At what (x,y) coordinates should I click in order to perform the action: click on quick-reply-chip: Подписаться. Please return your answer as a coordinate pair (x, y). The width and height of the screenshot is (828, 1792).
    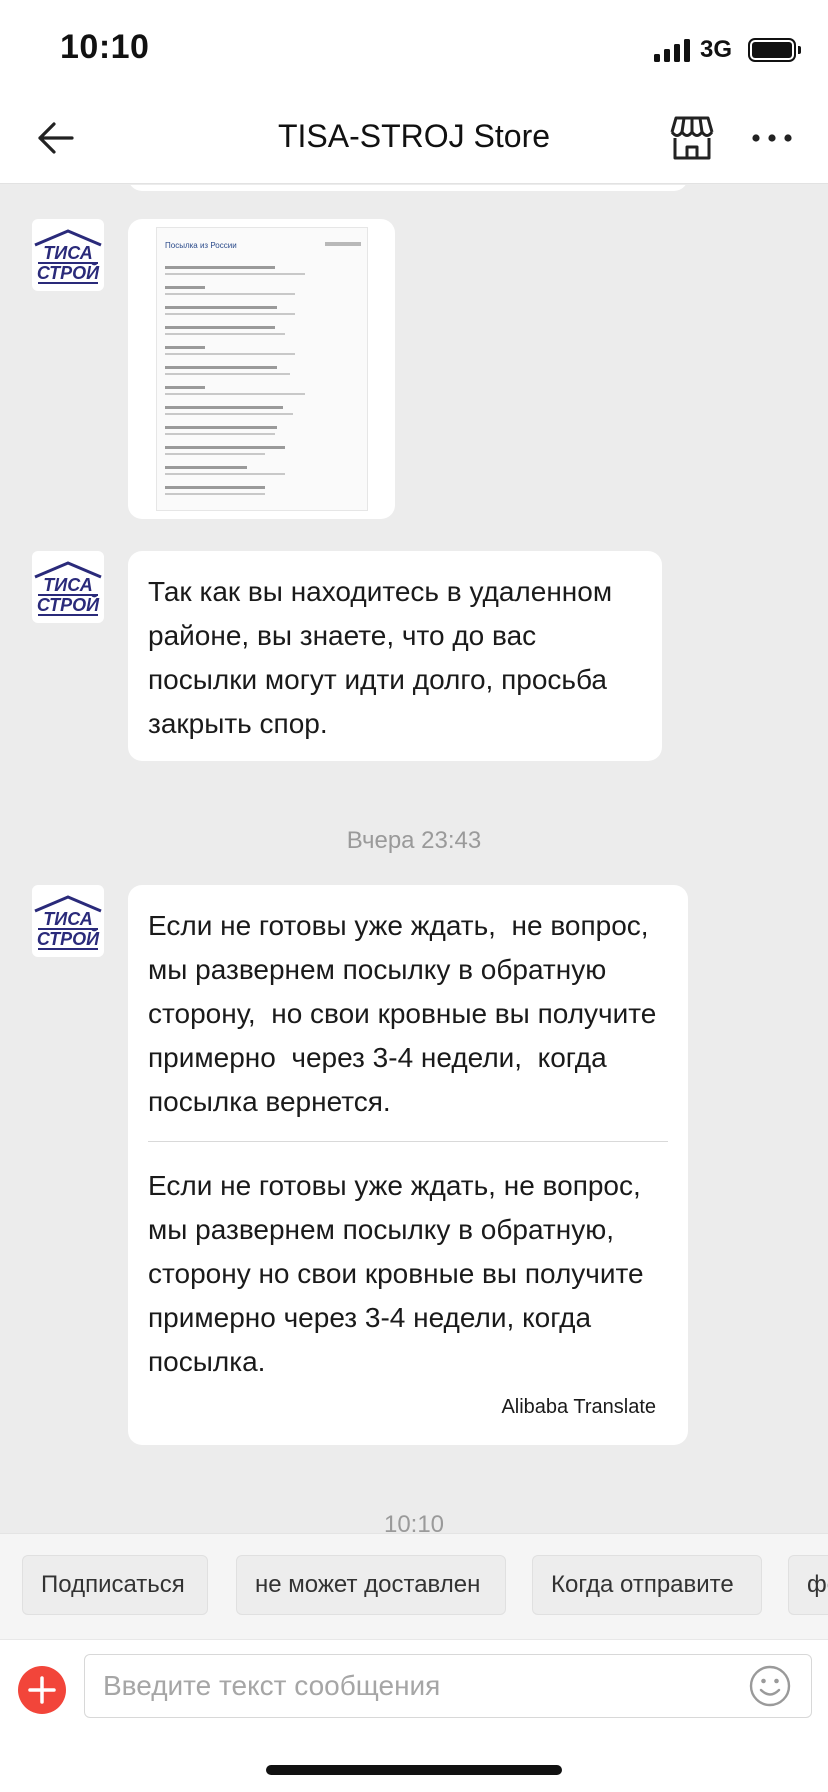
    Looking at the image, I should click on (115, 1585).